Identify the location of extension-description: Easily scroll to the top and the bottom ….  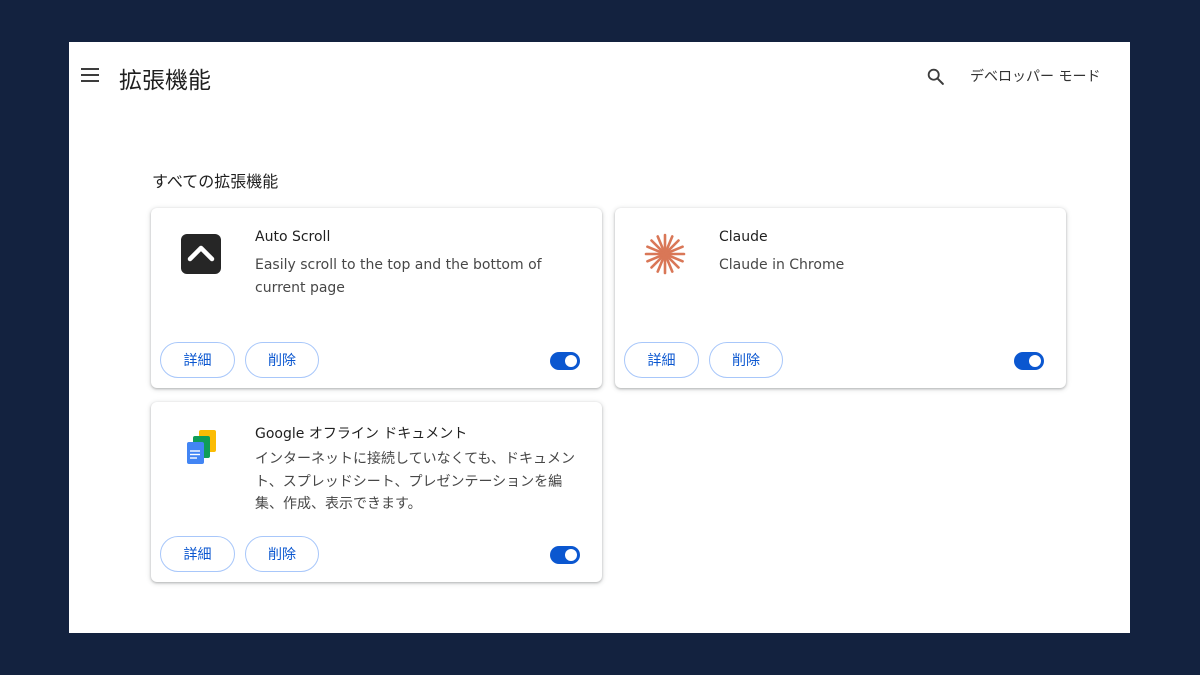
(398, 276).